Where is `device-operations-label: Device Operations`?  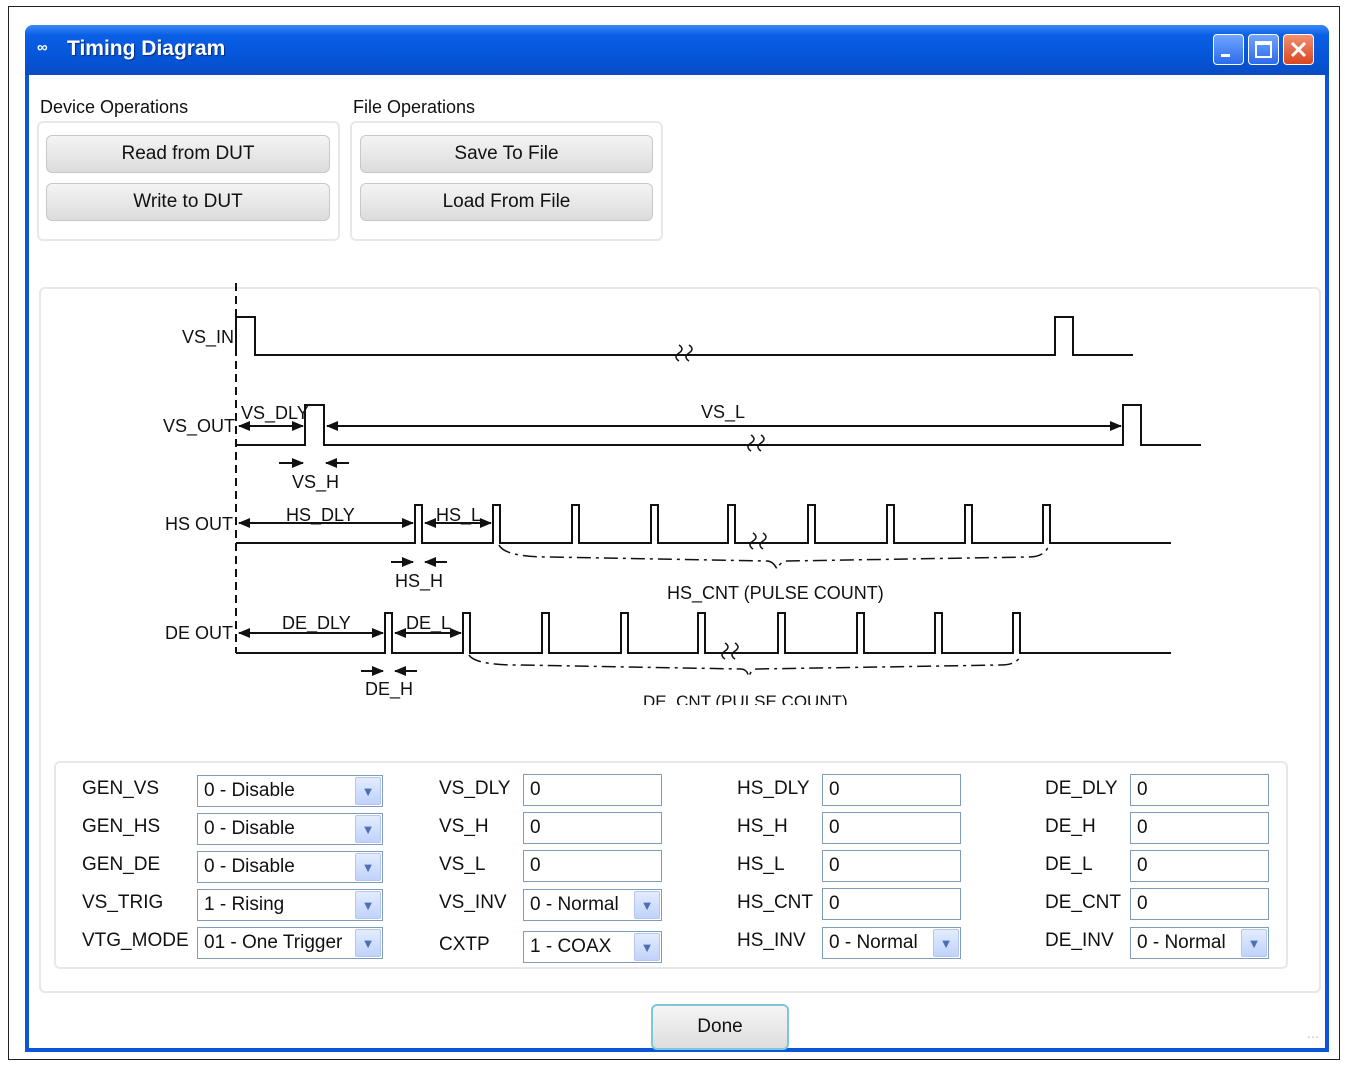
device-operations-label: Device Operations is located at coordinates (114, 107).